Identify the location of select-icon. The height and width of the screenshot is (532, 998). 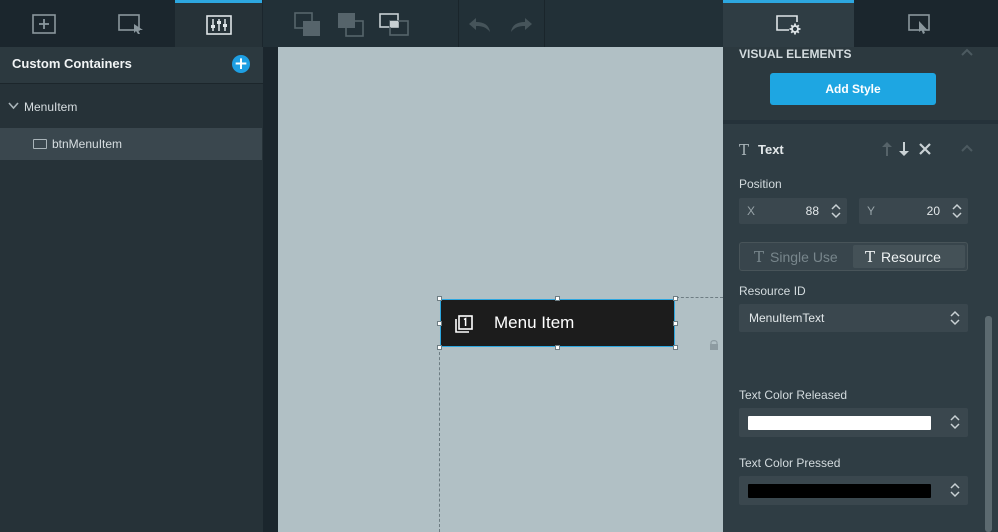
(130, 23).